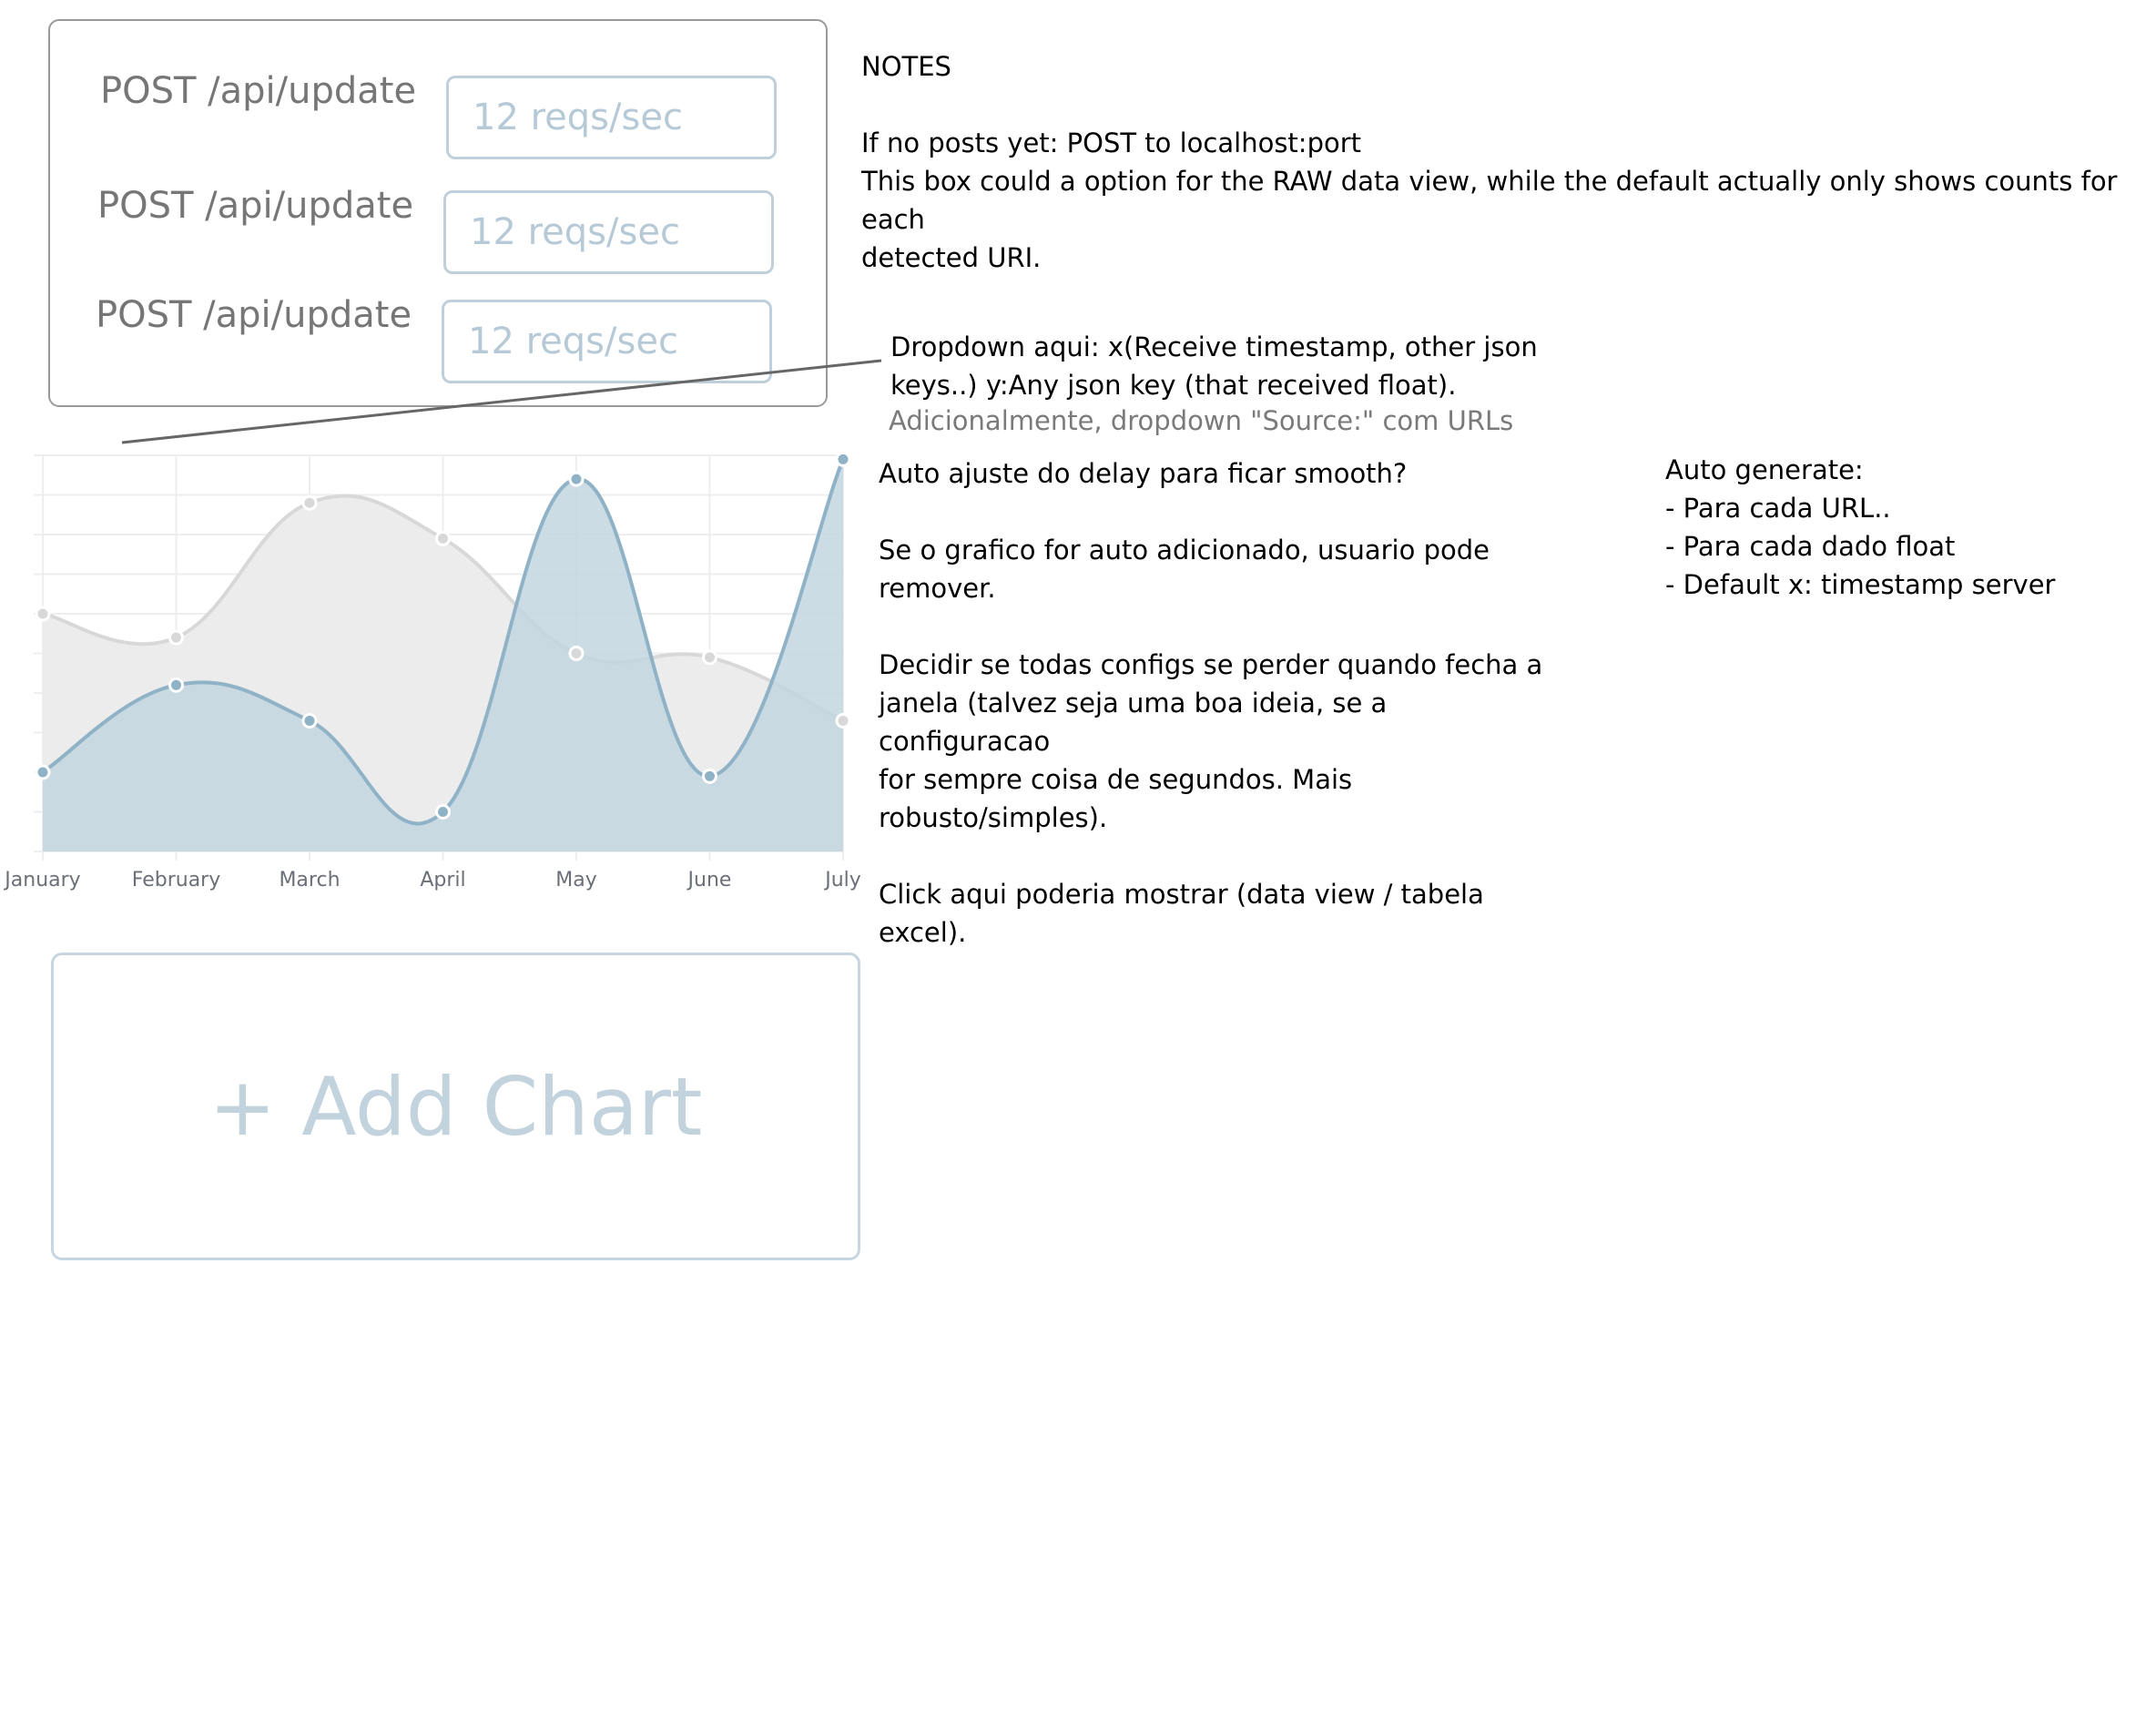 This screenshot has height=1712, width=2156. I want to click on add-chart-button: + Add Chart, so click(456, 1106).